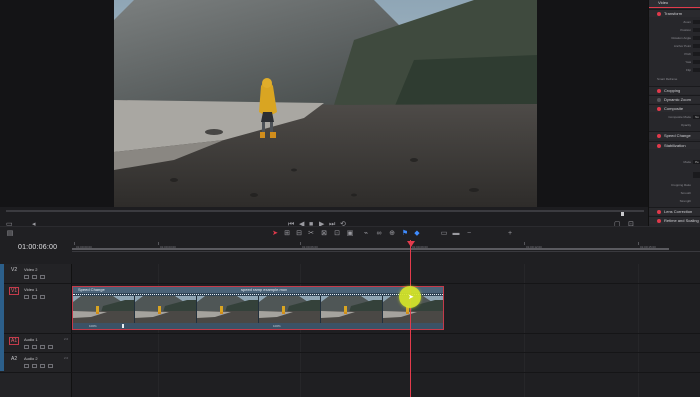  Describe the element at coordinates (417, 234) in the screenshot. I see `marker-icon: ◆` at that location.